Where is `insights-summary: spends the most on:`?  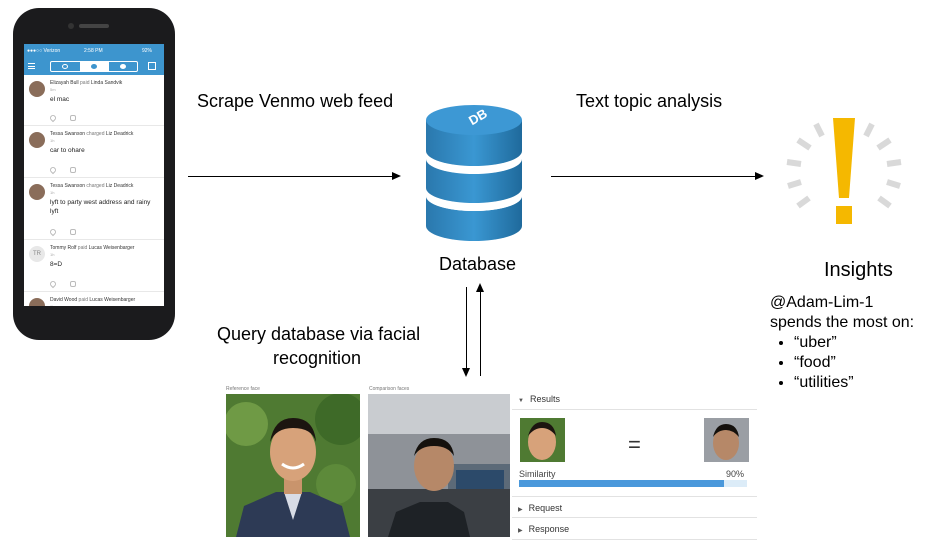
insights-summary: spends the most on: is located at coordinates (842, 322).